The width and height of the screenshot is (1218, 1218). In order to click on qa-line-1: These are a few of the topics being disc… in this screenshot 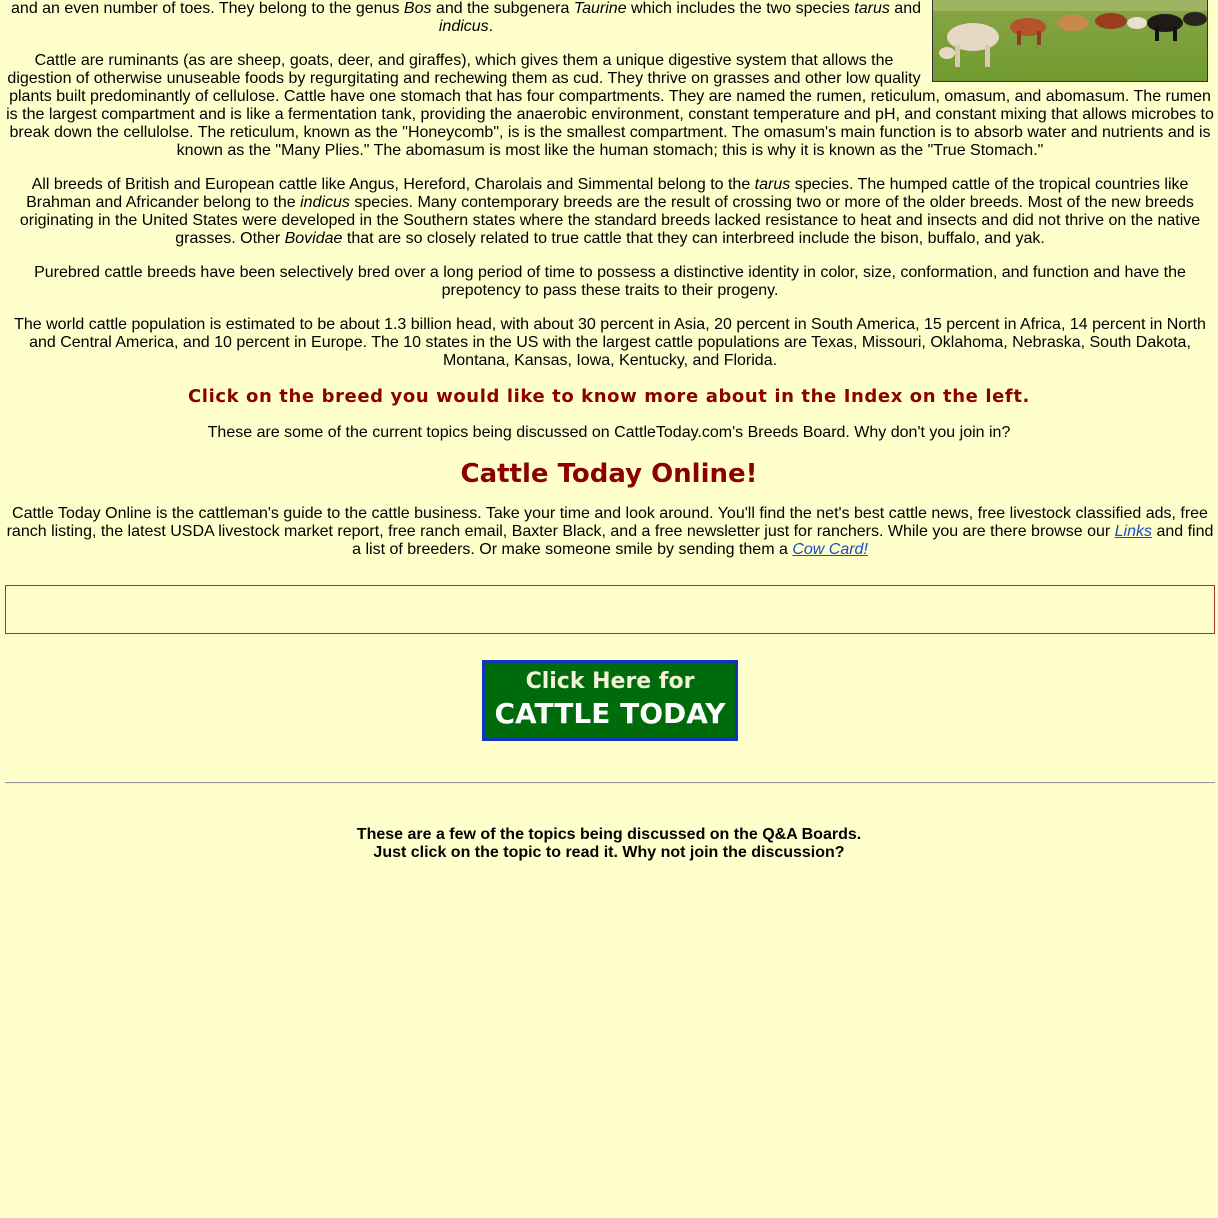, I will do `click(609, 834)`.